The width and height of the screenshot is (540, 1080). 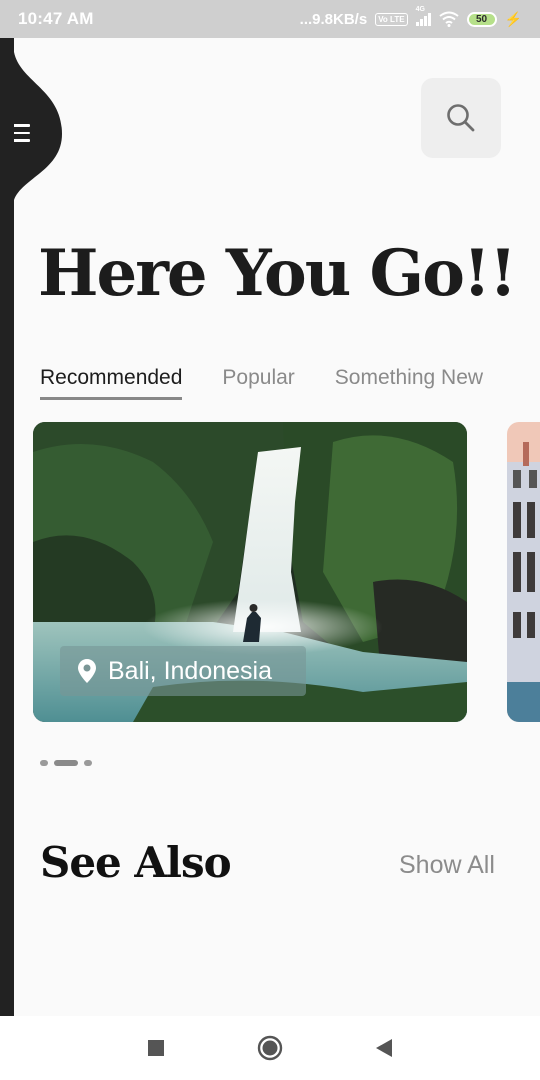 I want to click on page-title: Here You Go!!, so click(x=277, y=273).